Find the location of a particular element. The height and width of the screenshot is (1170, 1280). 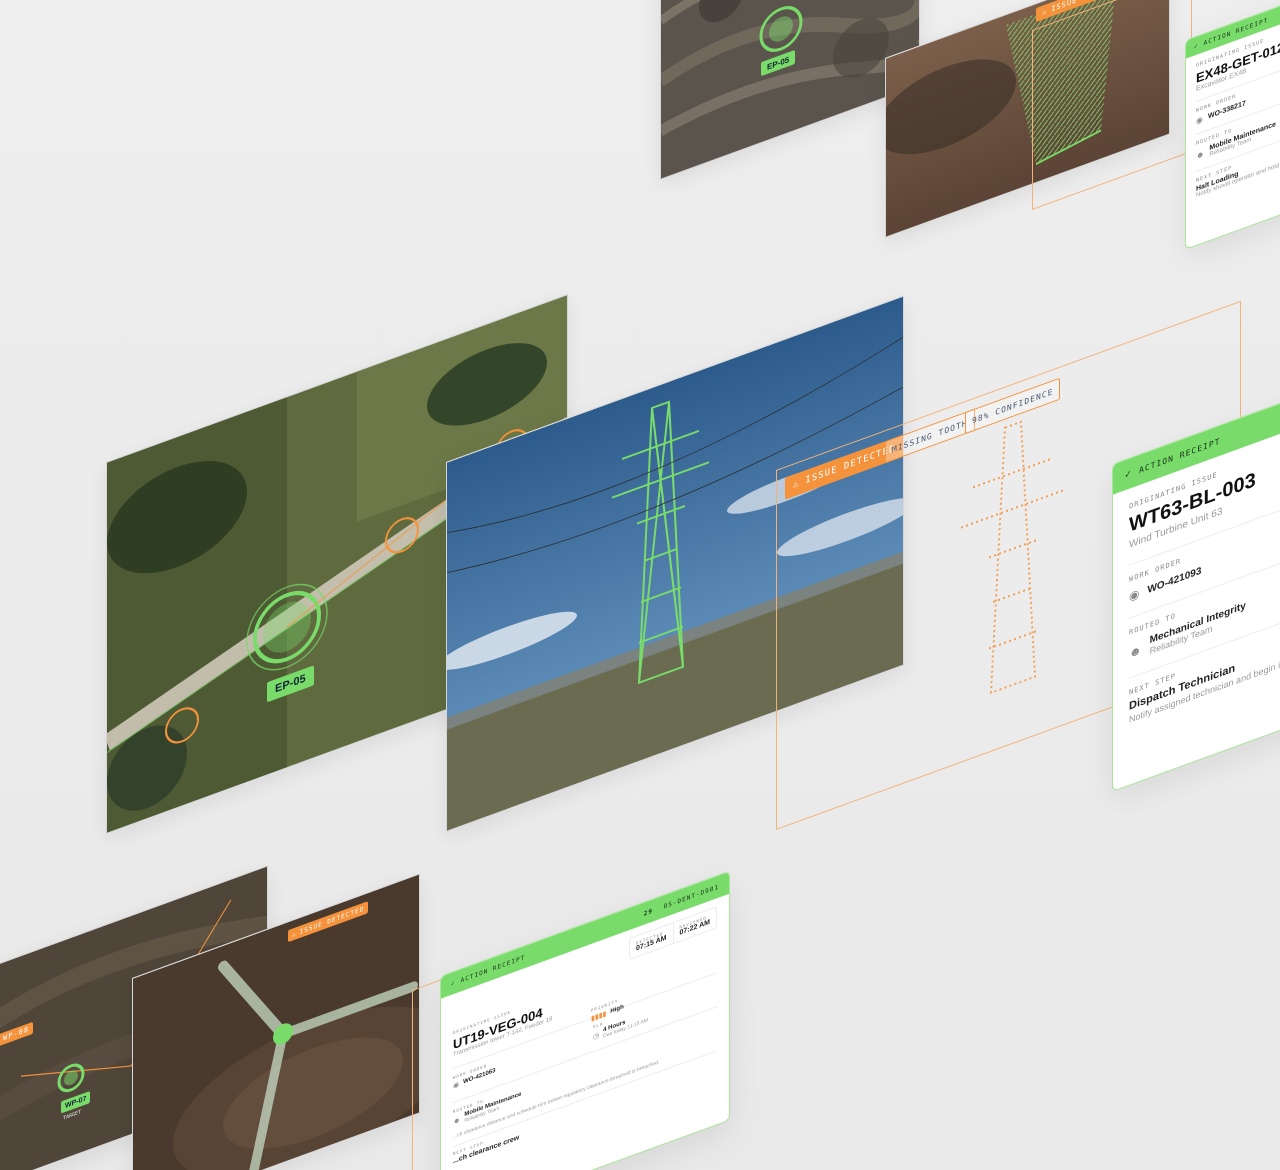

quarry-aerial-graphic is located at coordinates (790, 90).